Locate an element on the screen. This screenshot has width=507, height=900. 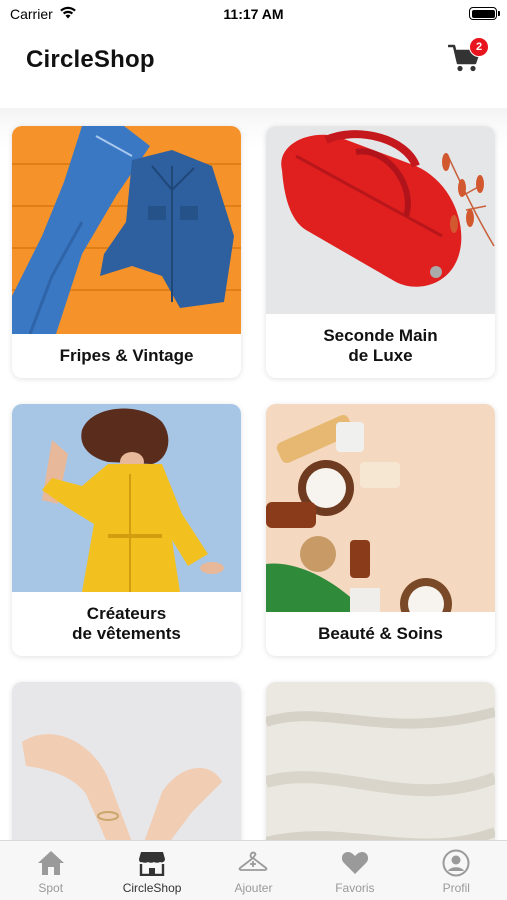
linen-fabric-image is located at coordinates (380, 761).